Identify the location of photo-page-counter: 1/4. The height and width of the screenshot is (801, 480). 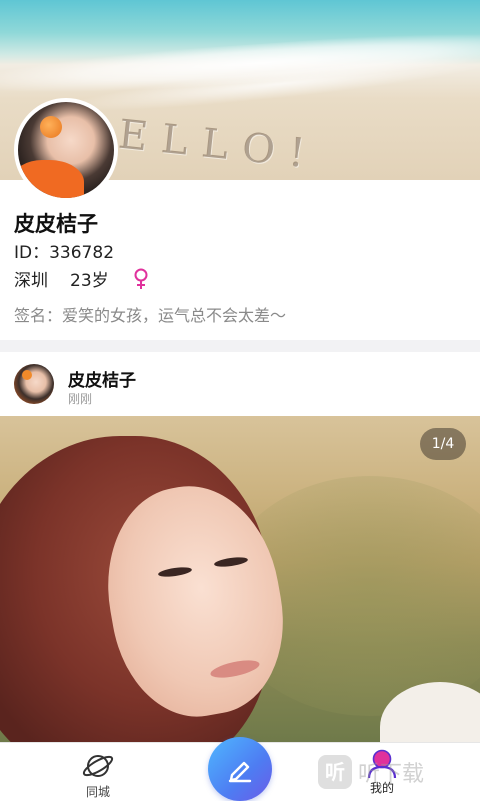
(443, 444).